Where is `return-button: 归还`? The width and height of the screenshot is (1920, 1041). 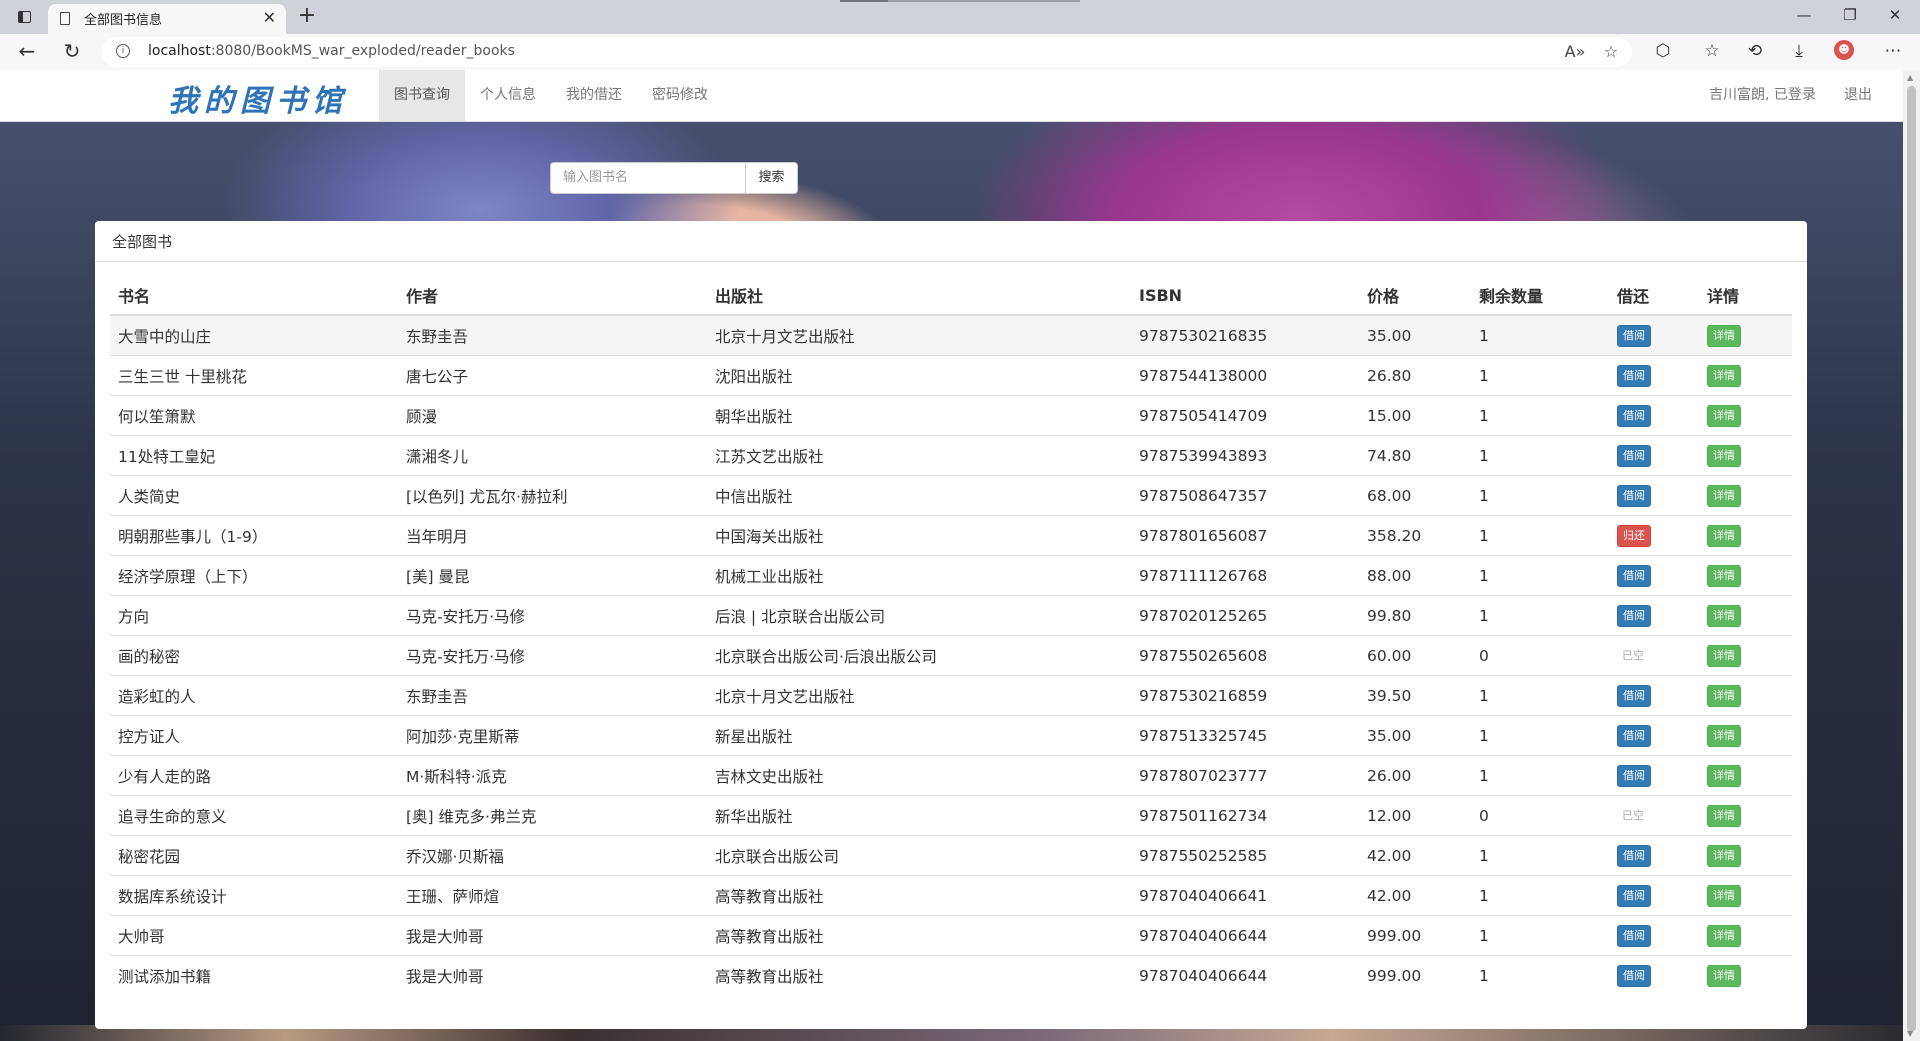 return-button: 归还 is located at coordinates (1634, 535).